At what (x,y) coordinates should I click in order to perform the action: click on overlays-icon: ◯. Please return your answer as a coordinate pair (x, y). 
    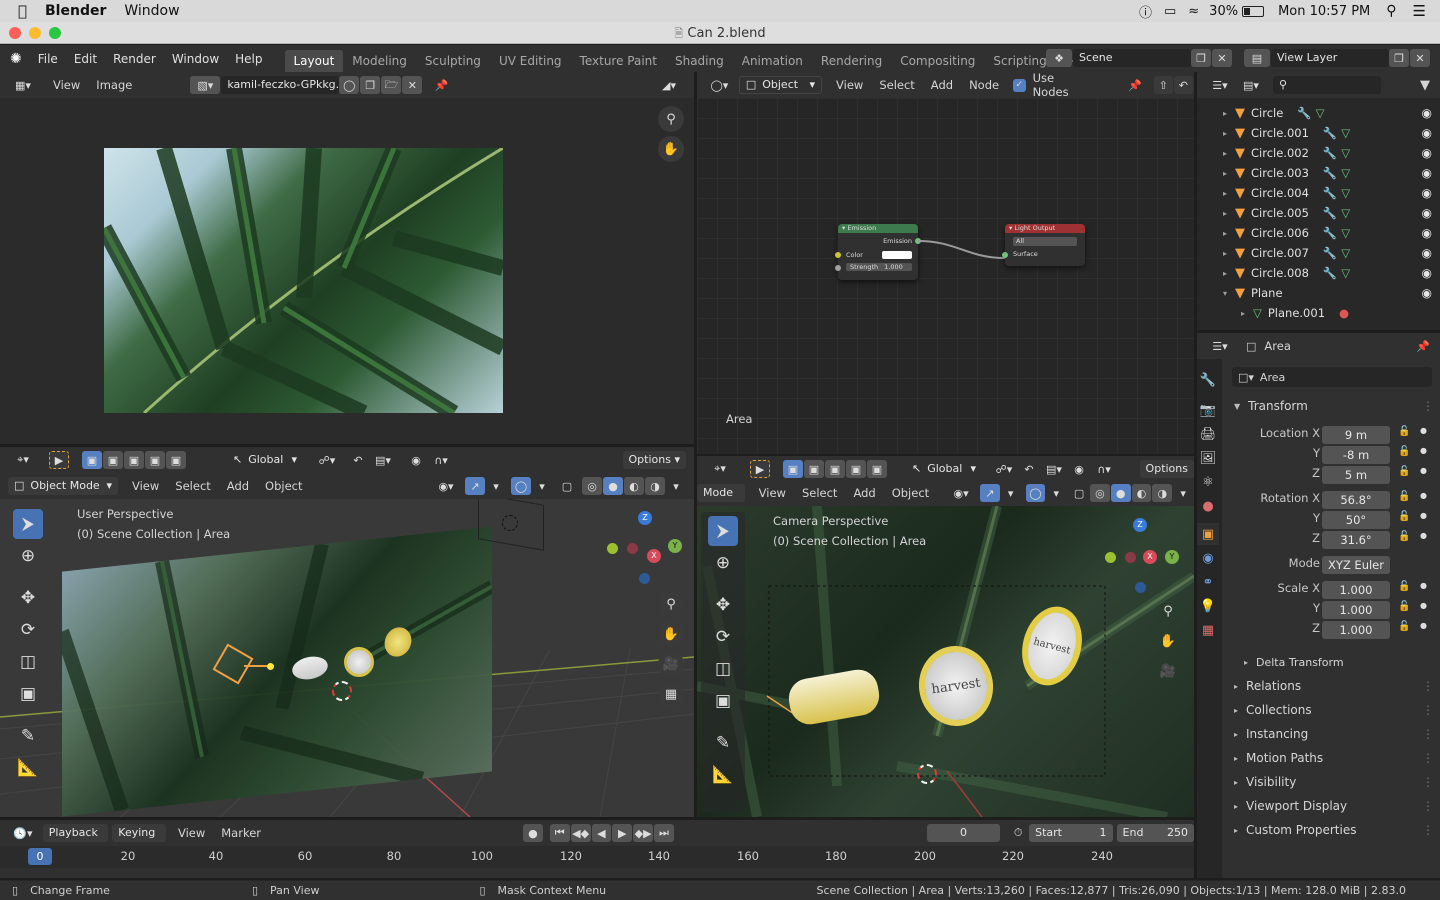
    Looking at the image, I should click on (1035, 493).